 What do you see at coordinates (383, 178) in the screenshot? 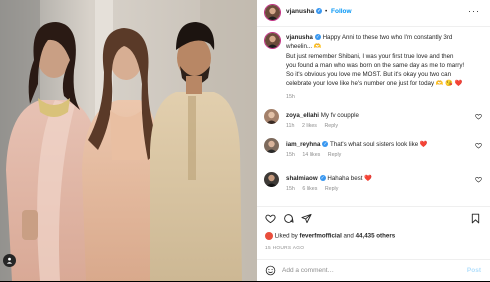
I see `comment-text: shalmiaow ✓ Hahaha best ❤️` at bounding box center [383, 178].